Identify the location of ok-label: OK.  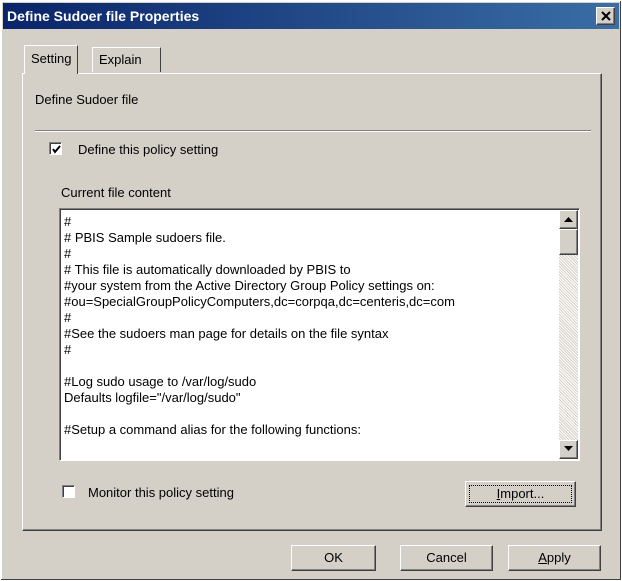
(333, 557).